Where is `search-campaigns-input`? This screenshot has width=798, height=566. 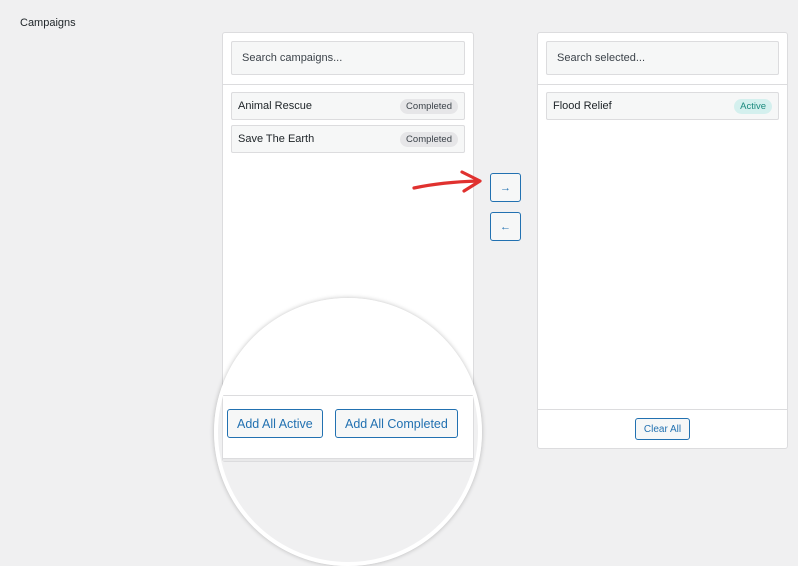 search-campaigns-input is located at coordinates (348, 58).